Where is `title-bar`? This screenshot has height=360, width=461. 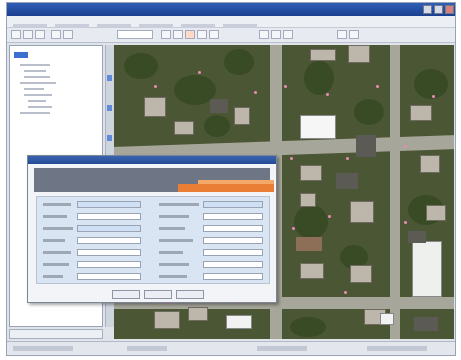
title-bar is located at coordinates (231, 9).